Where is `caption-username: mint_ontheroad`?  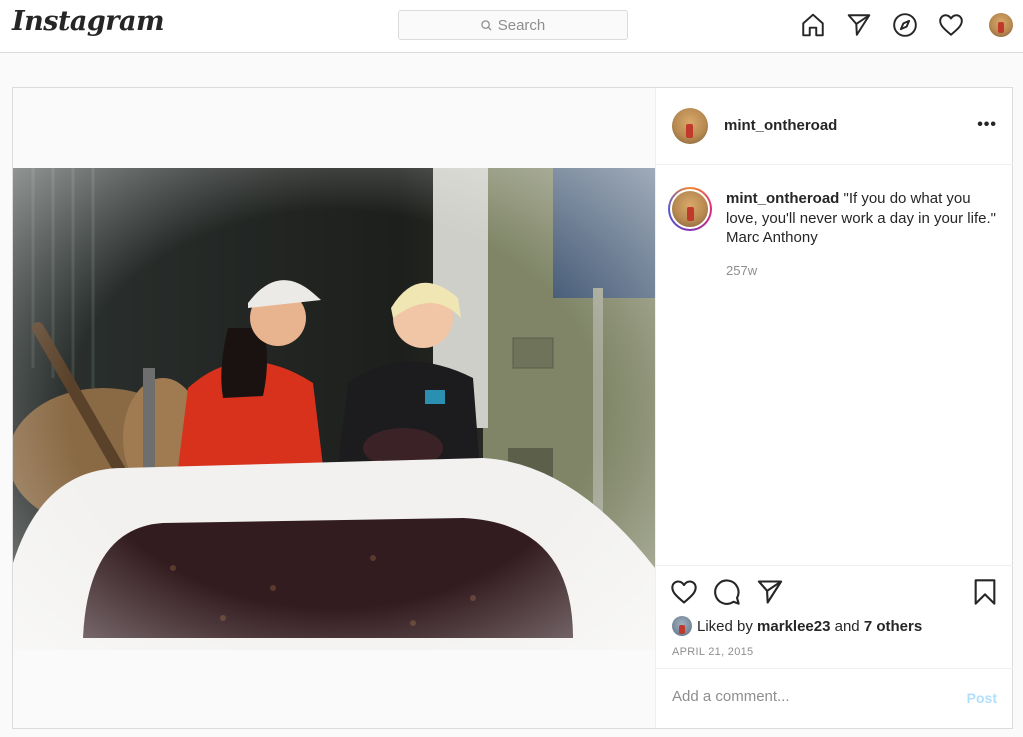 caption-username: mint_ontheroad is located at coordinates (782, 198).